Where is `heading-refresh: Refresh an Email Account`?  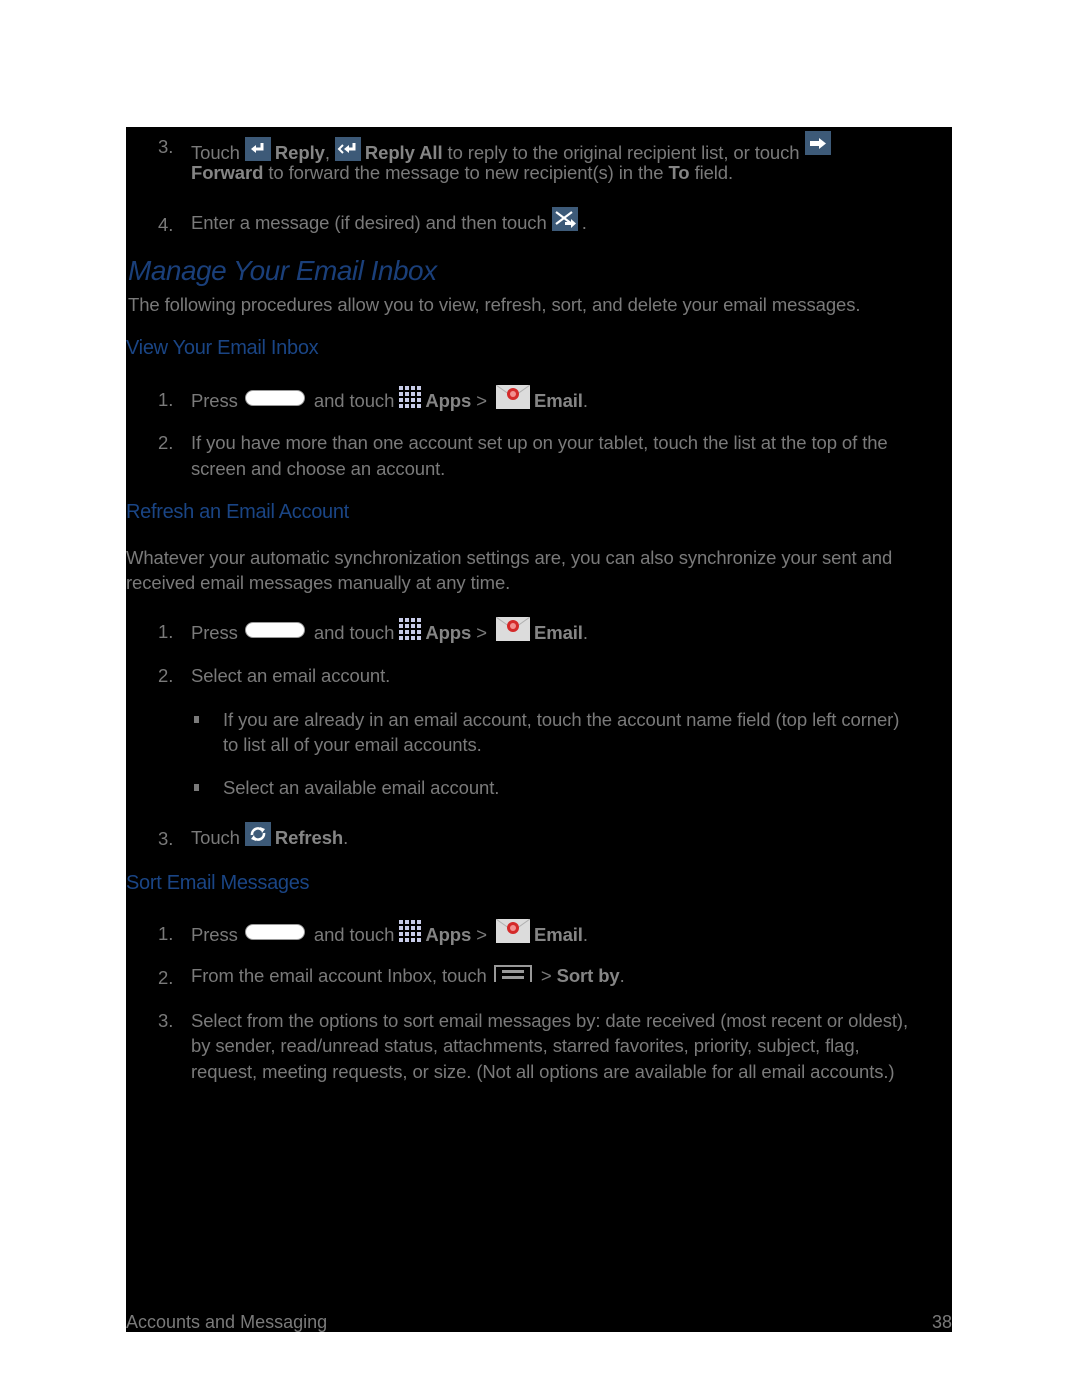
heading-refresh: Refresh an Email Account is located at coordinates (237, 512).